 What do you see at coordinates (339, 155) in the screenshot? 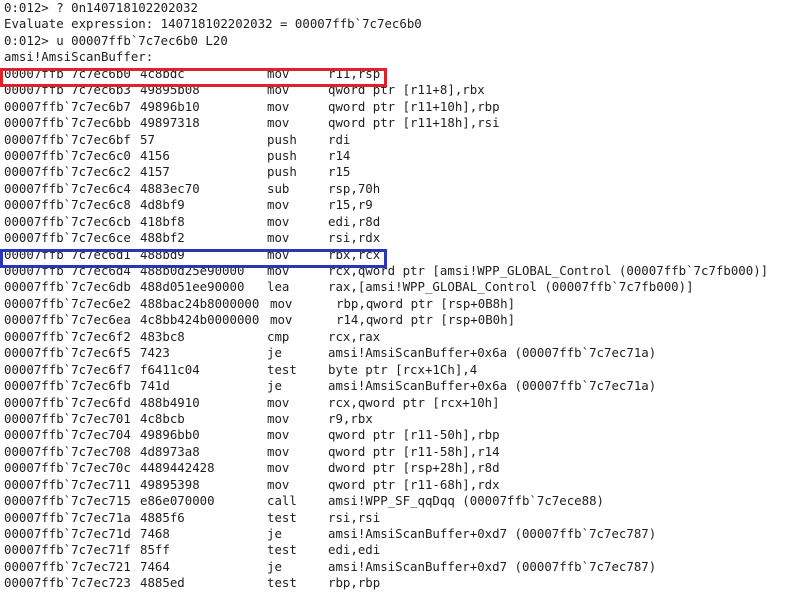
I see `instruction-operands: r14` at bounding box center [339, 155].